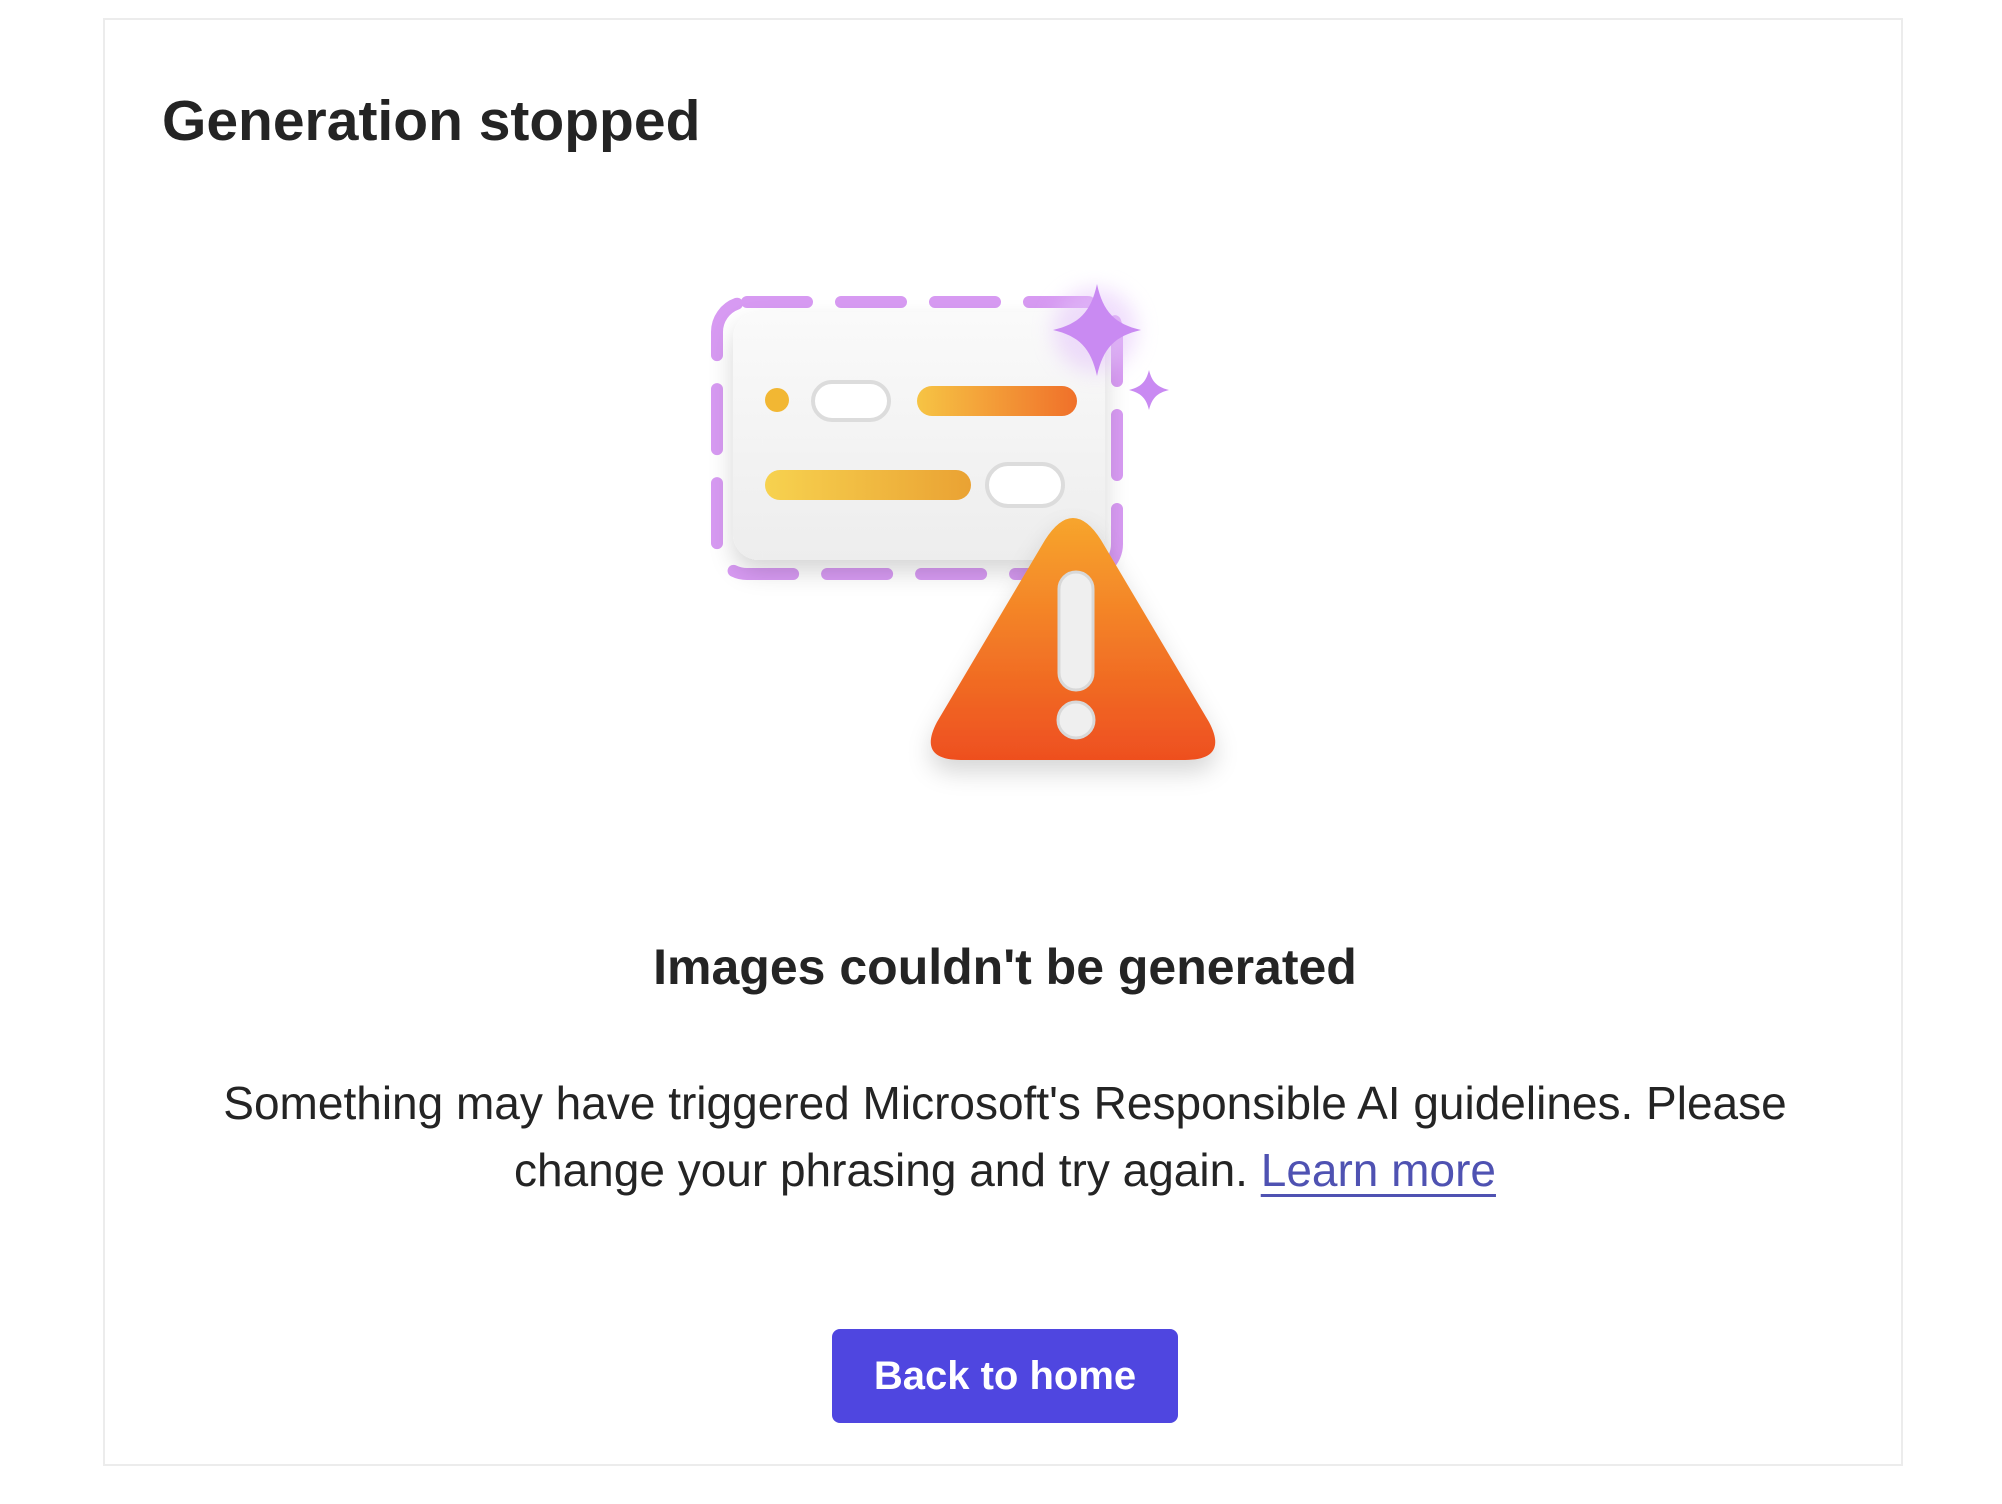 The height and width of the screenshot is (1504, 2002). I want to click on warning-illustration-icon, so click(1045, 550).